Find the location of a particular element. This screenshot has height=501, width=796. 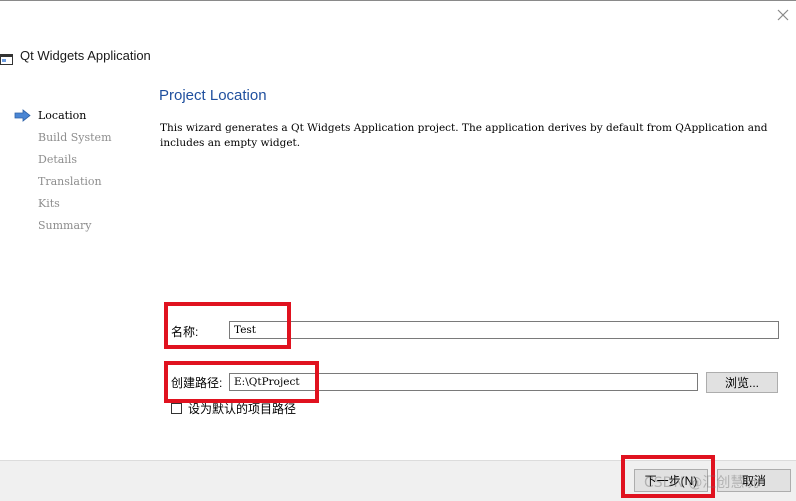

wizard-title: Qt Widgets Application is located at coordinates (85, 55).